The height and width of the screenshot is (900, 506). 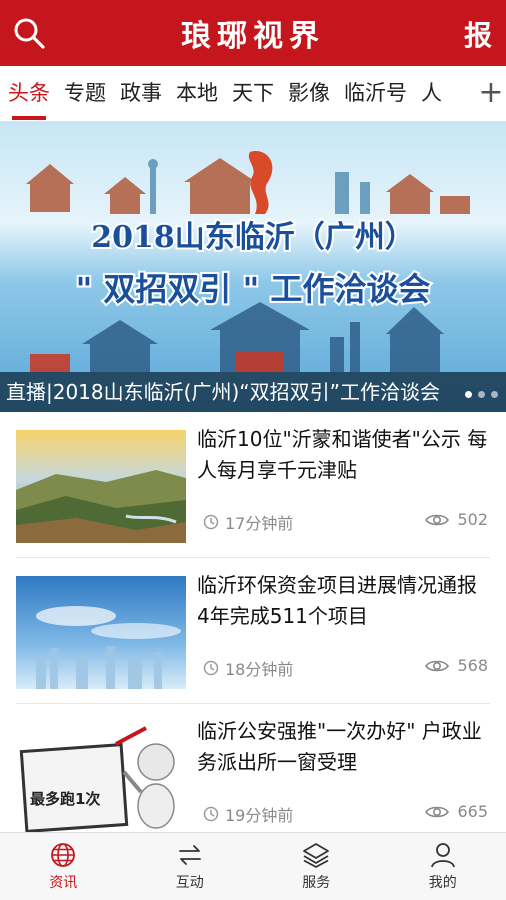 I want to click on add-tab-button: +, so click(x=491, y=93).